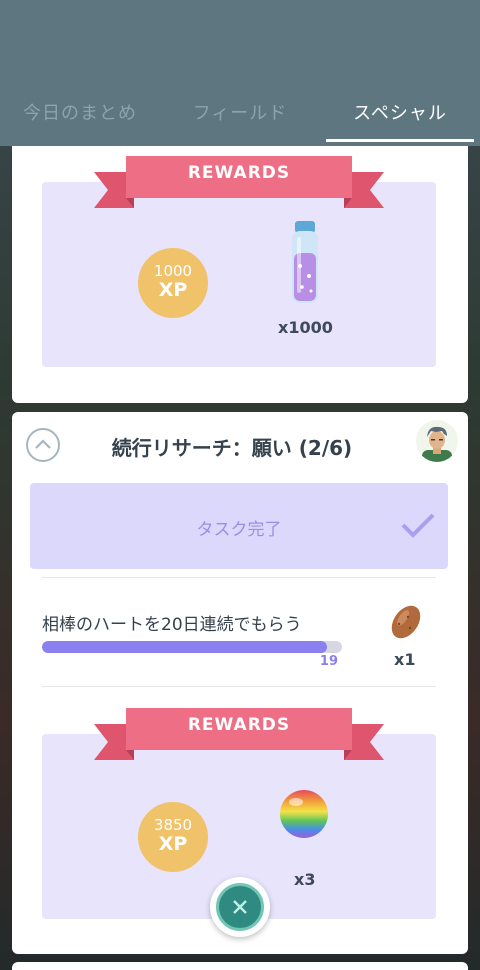 The image size is (480, 970). I want to click on xp-reward: 3850 XP, so click(173, 837).